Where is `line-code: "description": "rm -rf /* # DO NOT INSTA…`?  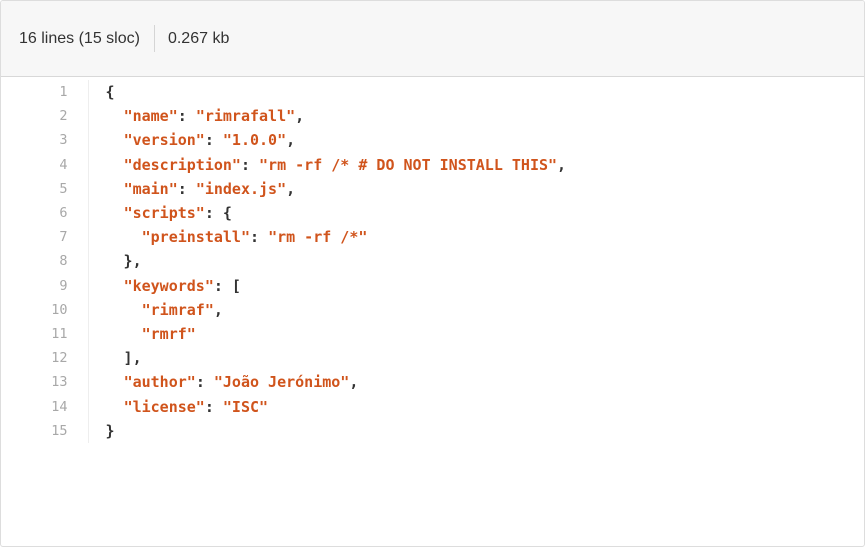 line-code: "description": "rm -rf /* # DO NOT INSTA… is located at coordinates (345, 164).